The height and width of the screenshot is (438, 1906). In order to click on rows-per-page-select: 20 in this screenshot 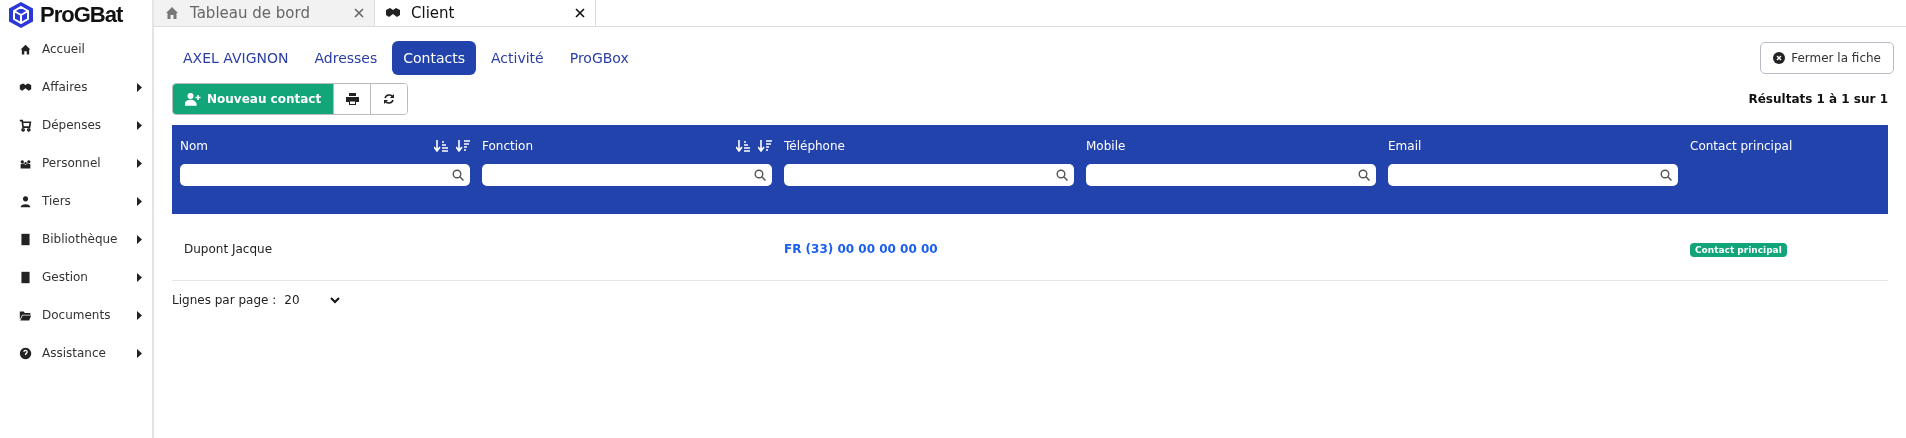, I will do `click(312, 300)`.